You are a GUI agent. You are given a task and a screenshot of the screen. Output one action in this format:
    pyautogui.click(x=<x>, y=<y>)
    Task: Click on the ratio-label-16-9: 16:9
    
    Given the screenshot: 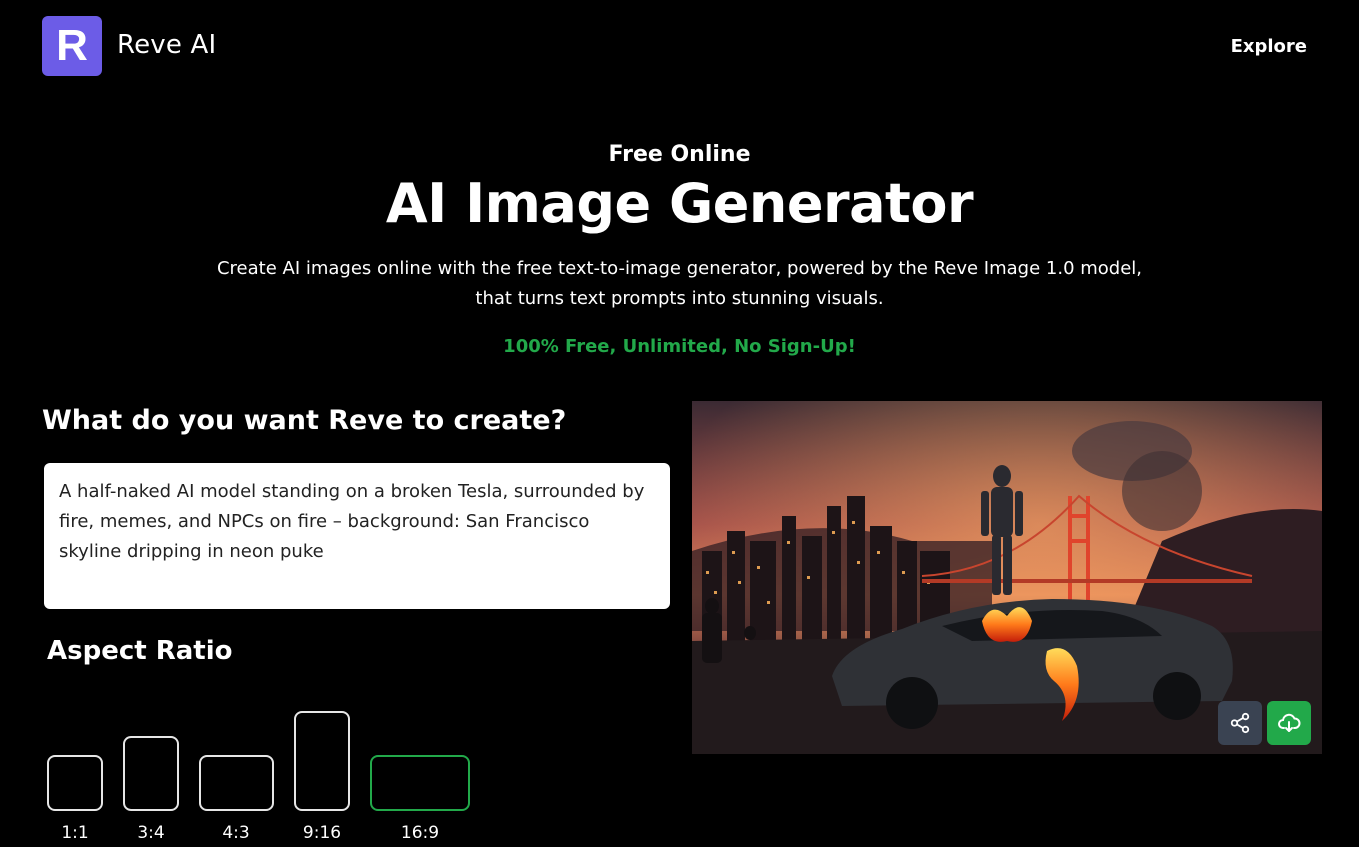 What is the action you would take?
    pyautogui.click(x=420, y=833)
    